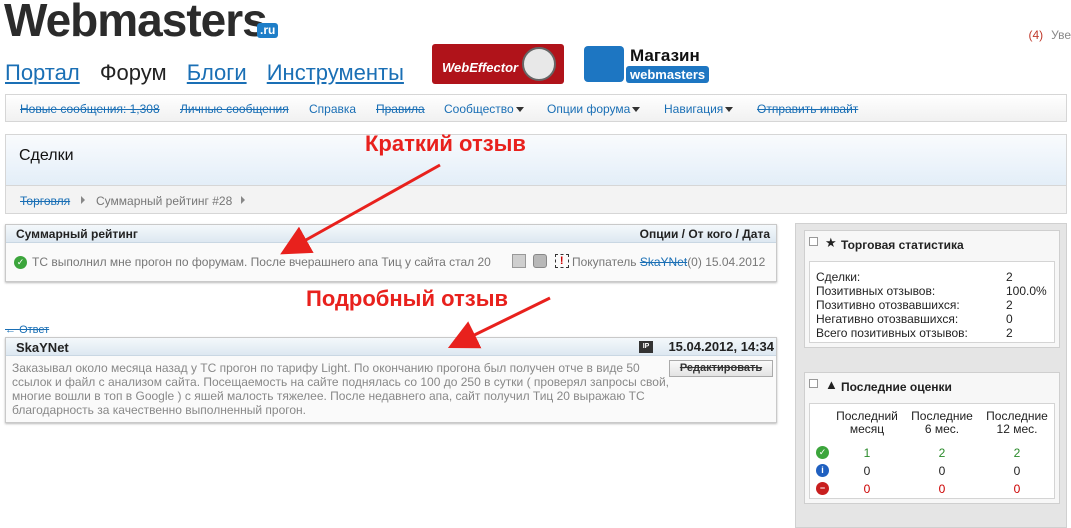 The image size is (1071, 528). I want to click on col-last-month: Последний месяц, so click(867, 422).